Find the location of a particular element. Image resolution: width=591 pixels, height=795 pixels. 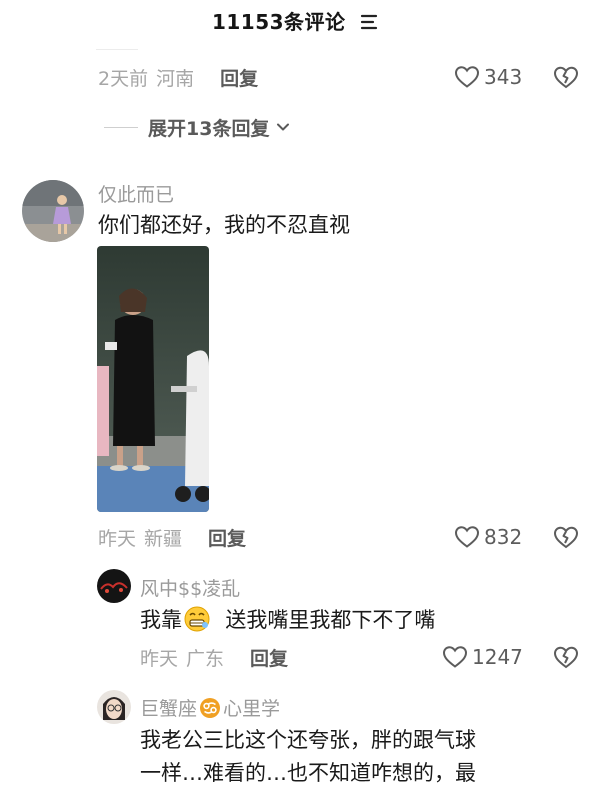

like-count: 1247 is located at coordinates (497, 657).